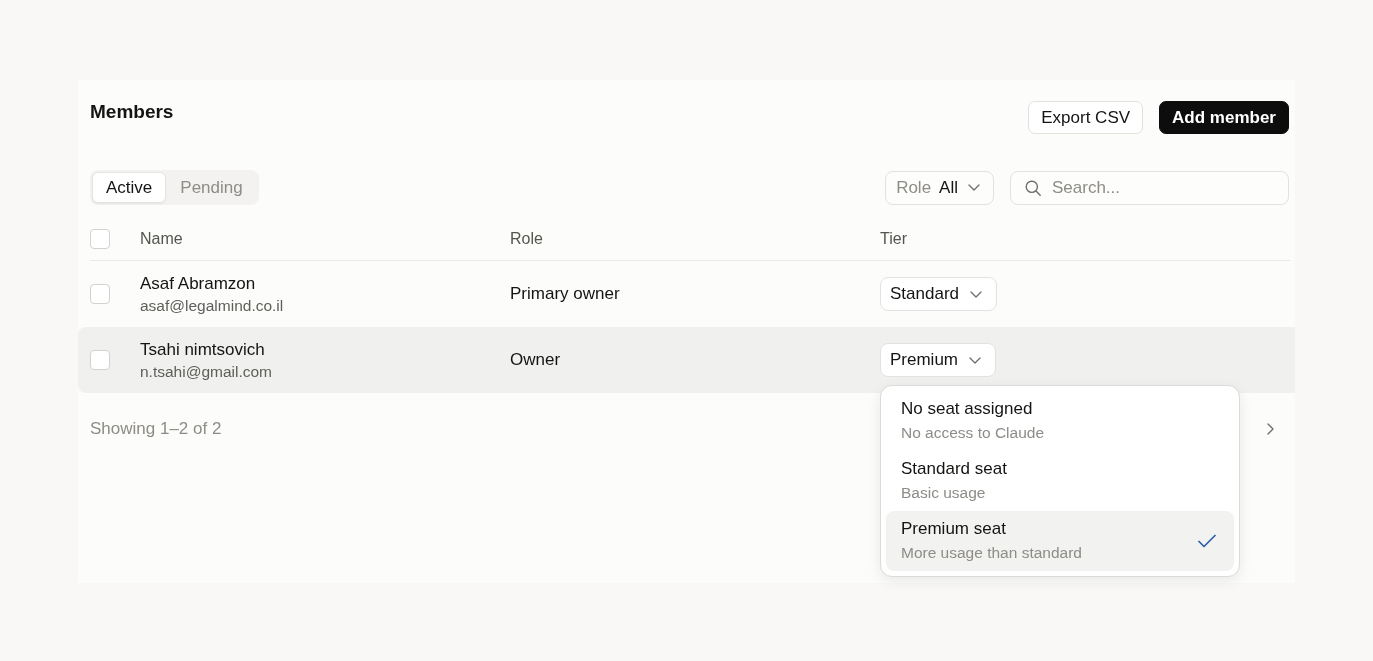 The width and height of the screenshot is (1373, 661). Describe the element at coordinates (1033, 187) in the screenshot. I see `search-icon` at that location.